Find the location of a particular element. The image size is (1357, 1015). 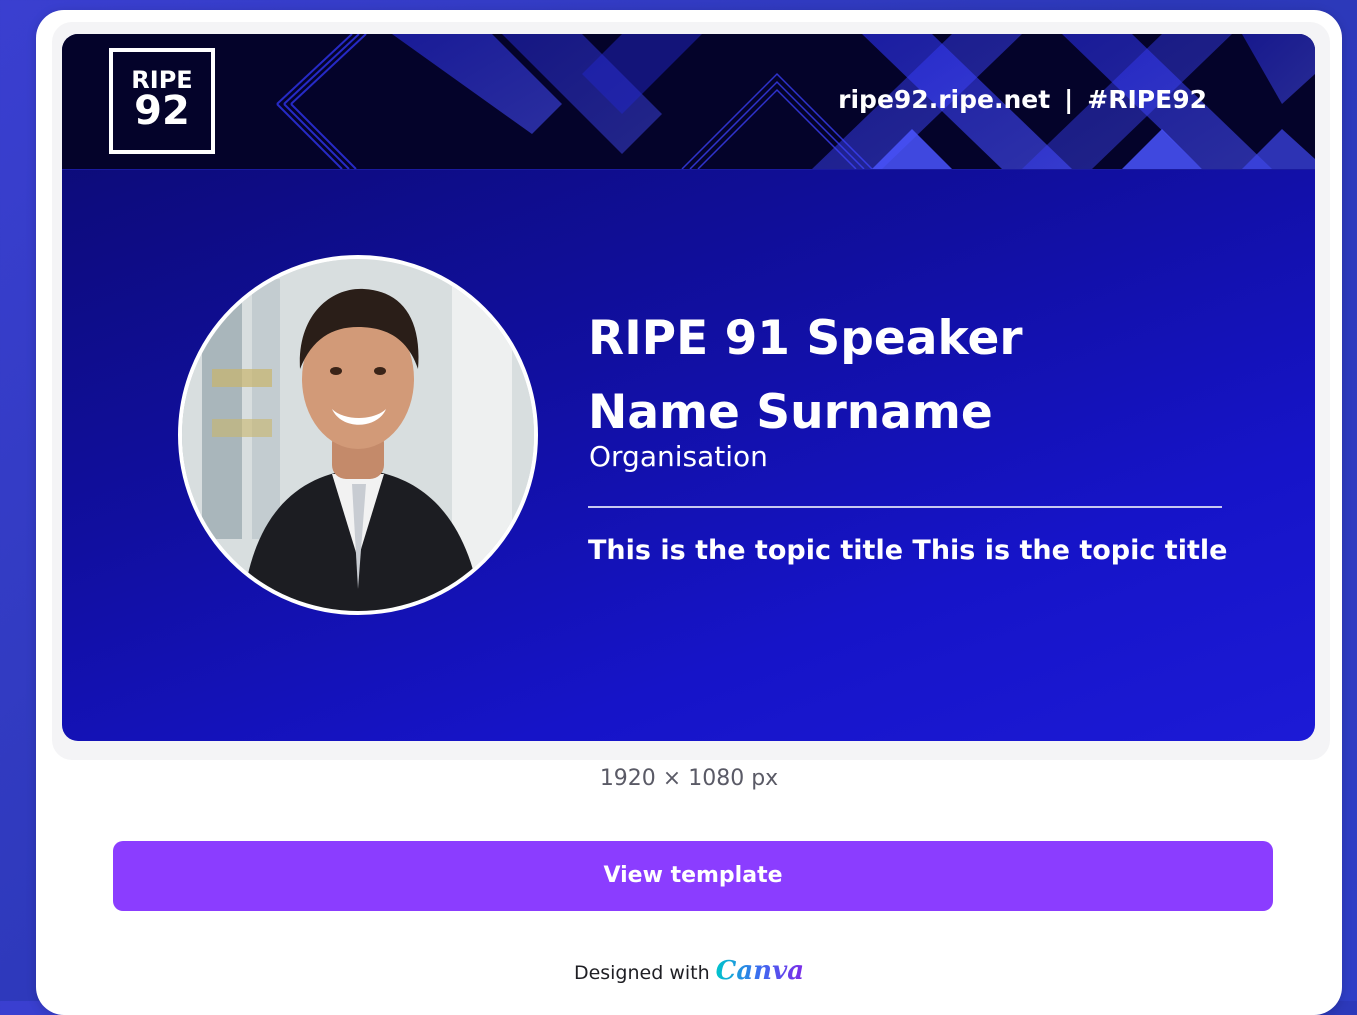

speaker-title-line2: Name Surname is located at coordinates (790, 412).